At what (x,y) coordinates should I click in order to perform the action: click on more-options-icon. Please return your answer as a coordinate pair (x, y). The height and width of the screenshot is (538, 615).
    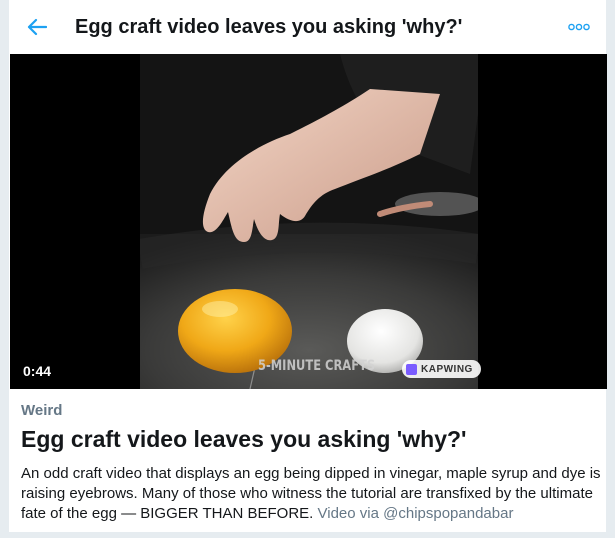
    Looking at the image, I should click on (579, 27).